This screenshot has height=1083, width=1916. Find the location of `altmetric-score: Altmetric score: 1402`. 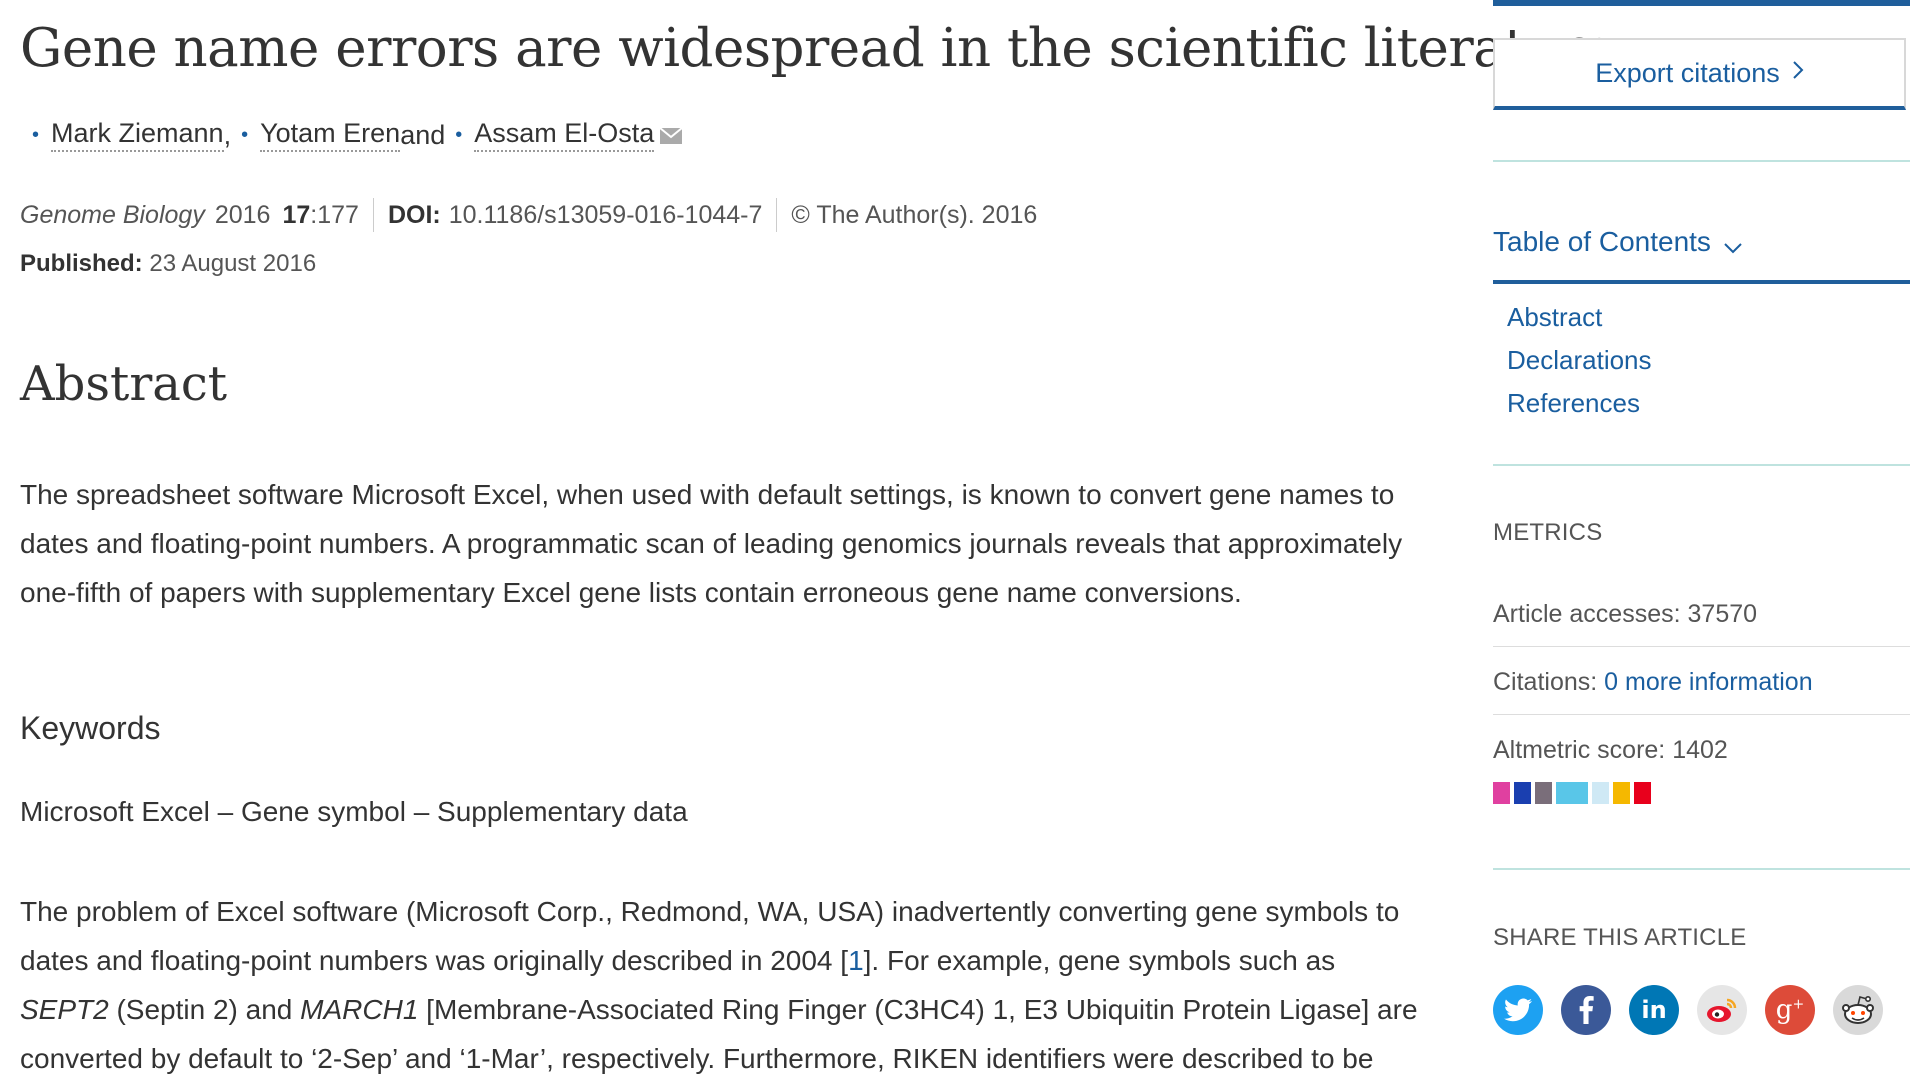

altmetric-score: Altmetric score: 1402 is located at coordinates (1610, 750).